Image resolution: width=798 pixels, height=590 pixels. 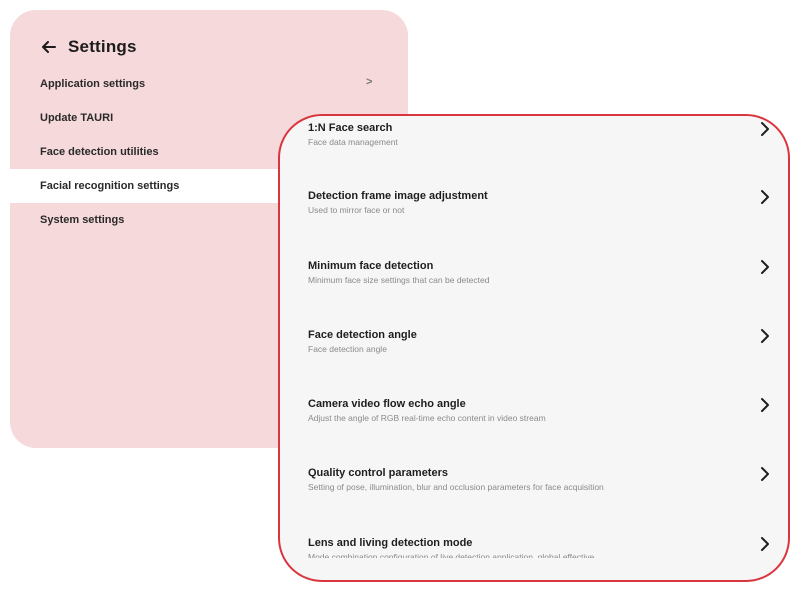 What do you see at coordinates (356, 210) in the screenshot?
I see `item-subtitle: Used to mirror face or not` at bounding box center [356, 210].